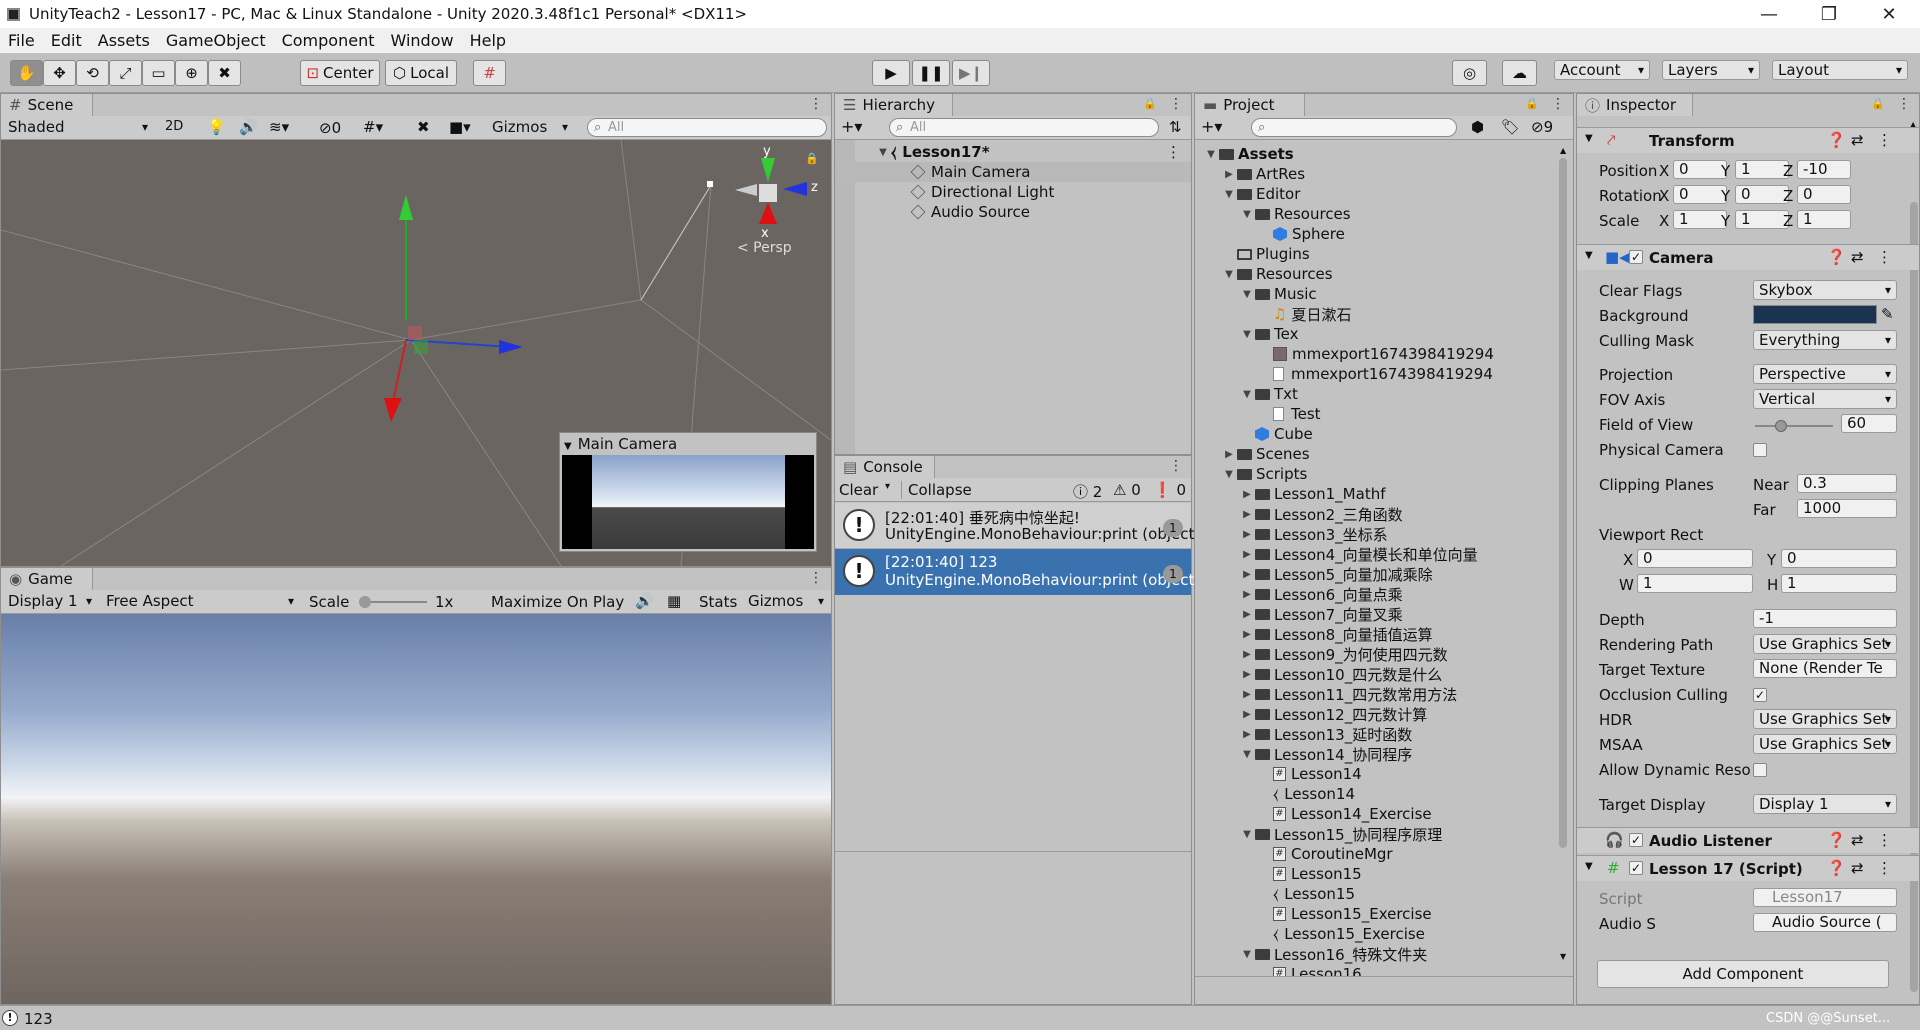  Describe the element at coordinates (707, 127) in the screenshot. I see `scene-search-input: All` at that location.